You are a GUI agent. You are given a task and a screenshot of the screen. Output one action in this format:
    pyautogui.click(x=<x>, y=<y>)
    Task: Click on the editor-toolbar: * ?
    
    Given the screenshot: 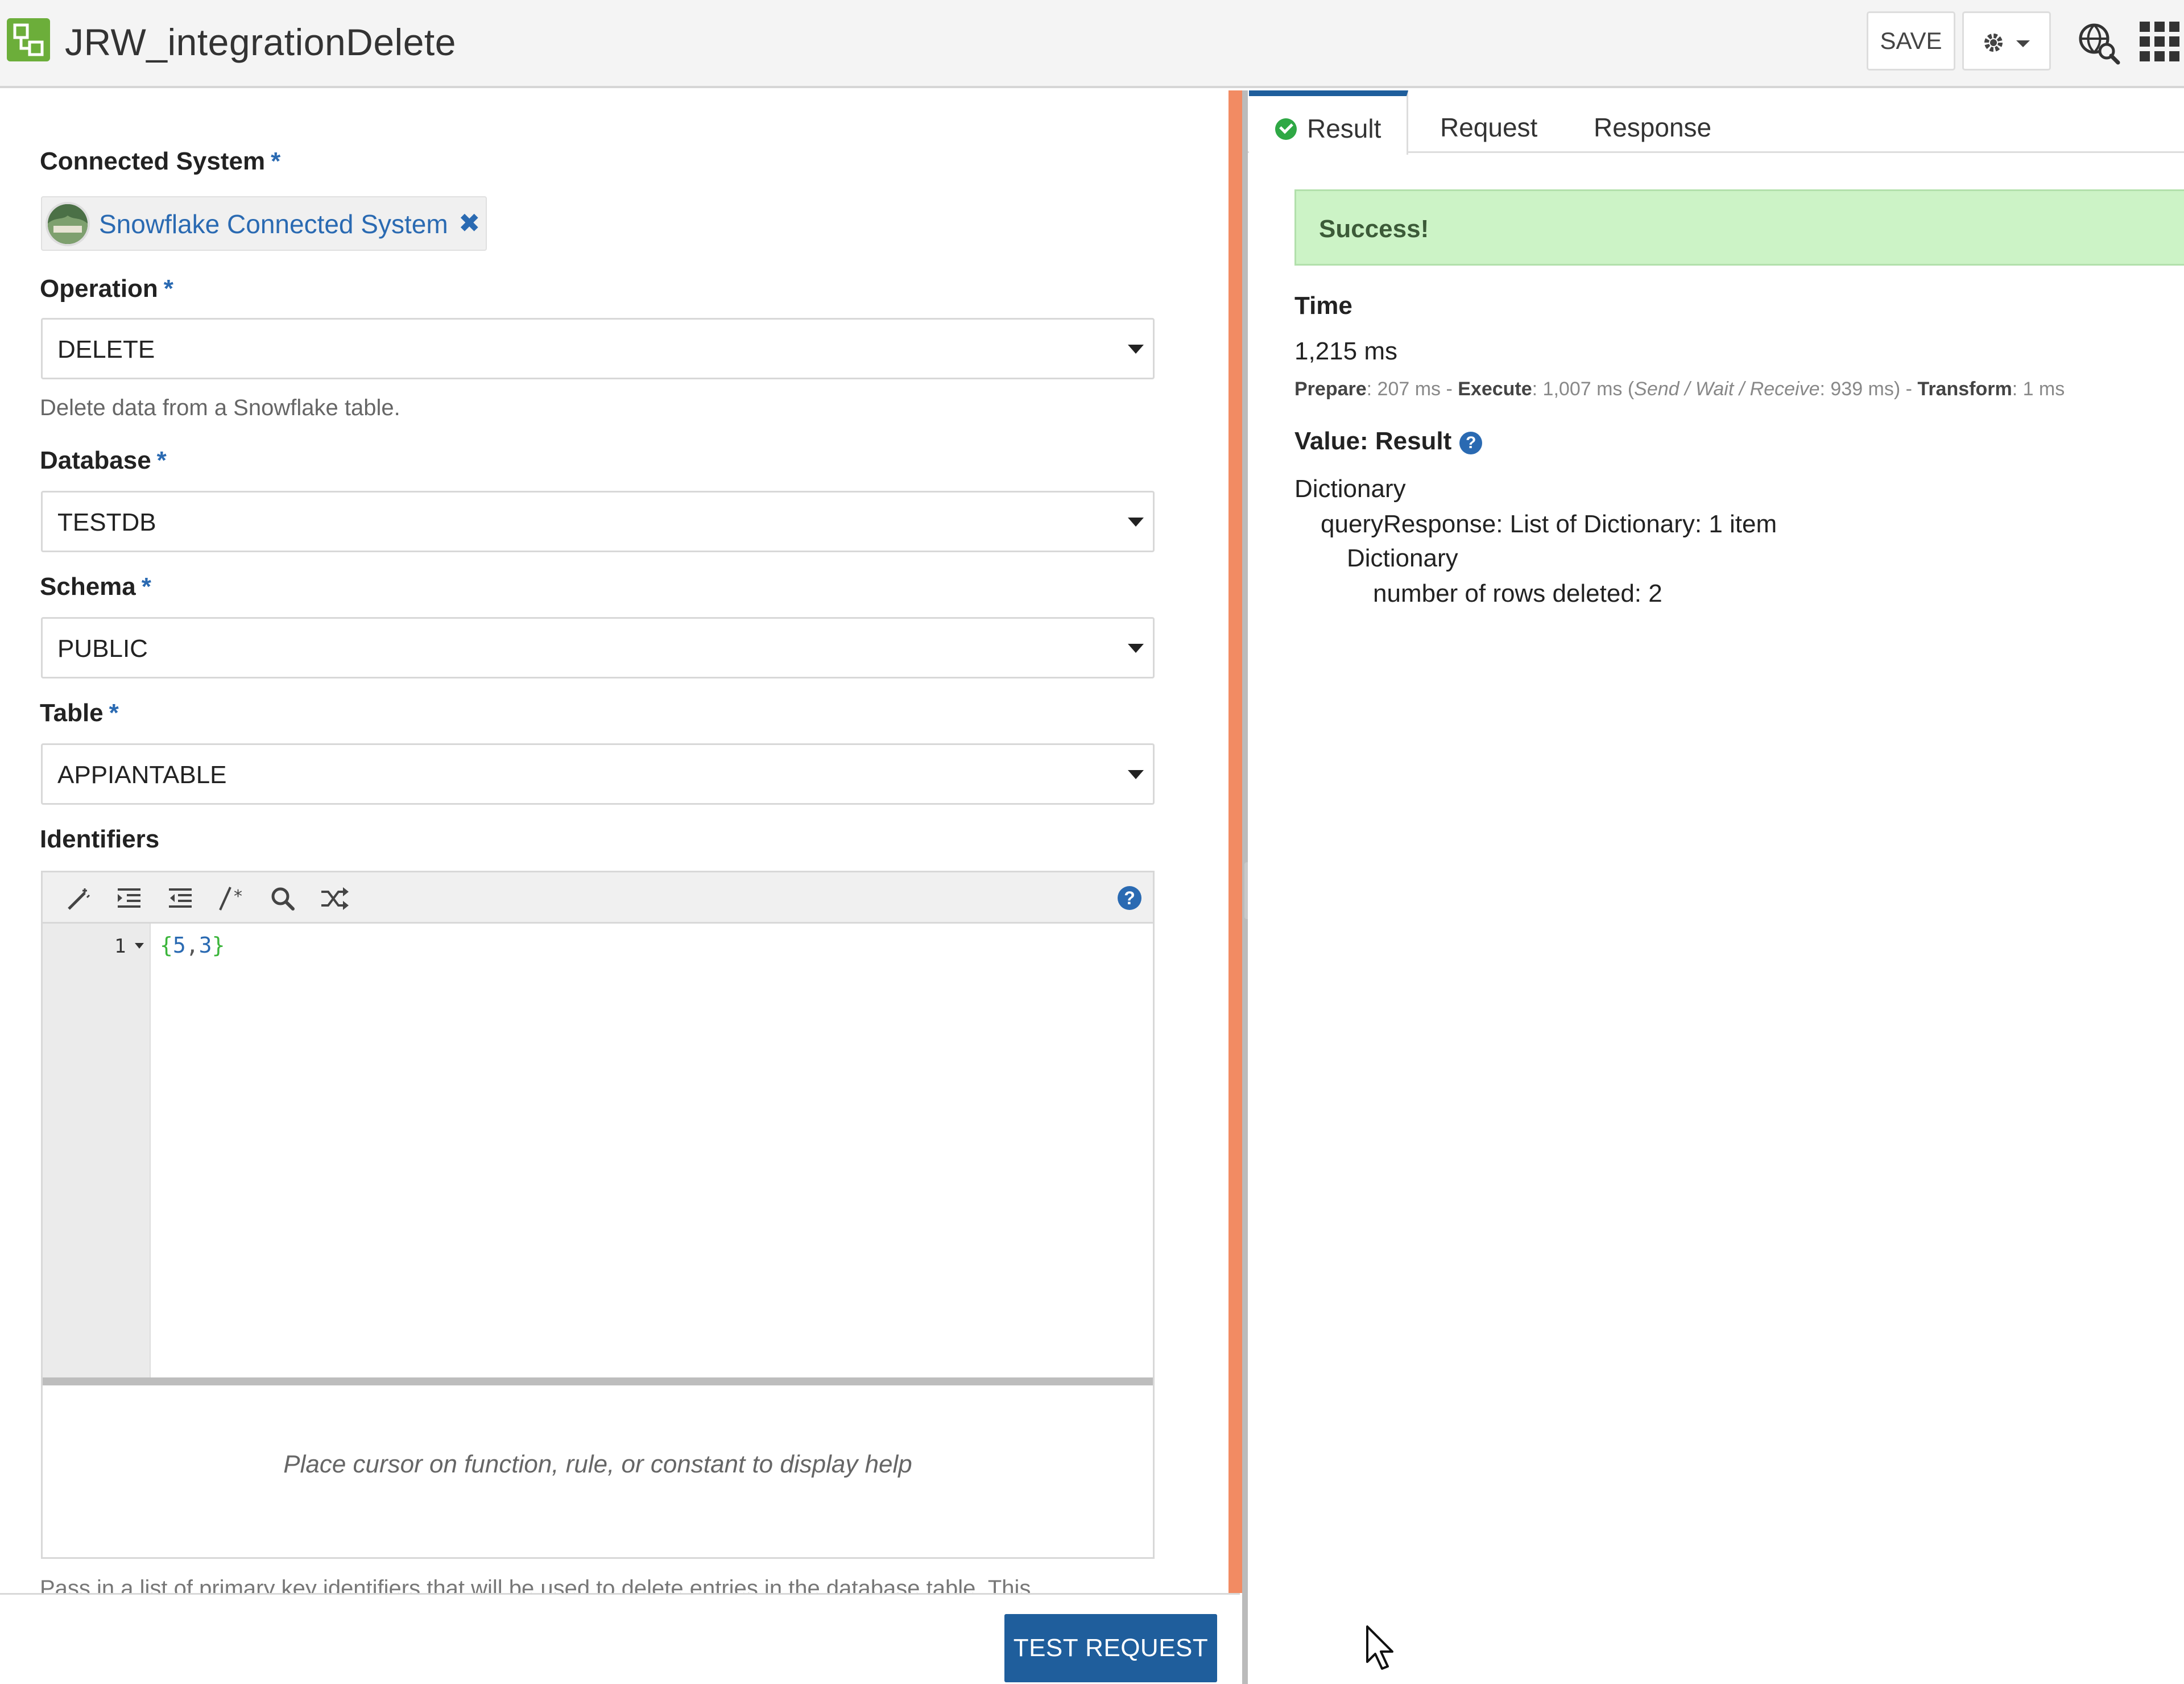 What is the action you would take?
    pyautogui.click(x=598, y=898)
    